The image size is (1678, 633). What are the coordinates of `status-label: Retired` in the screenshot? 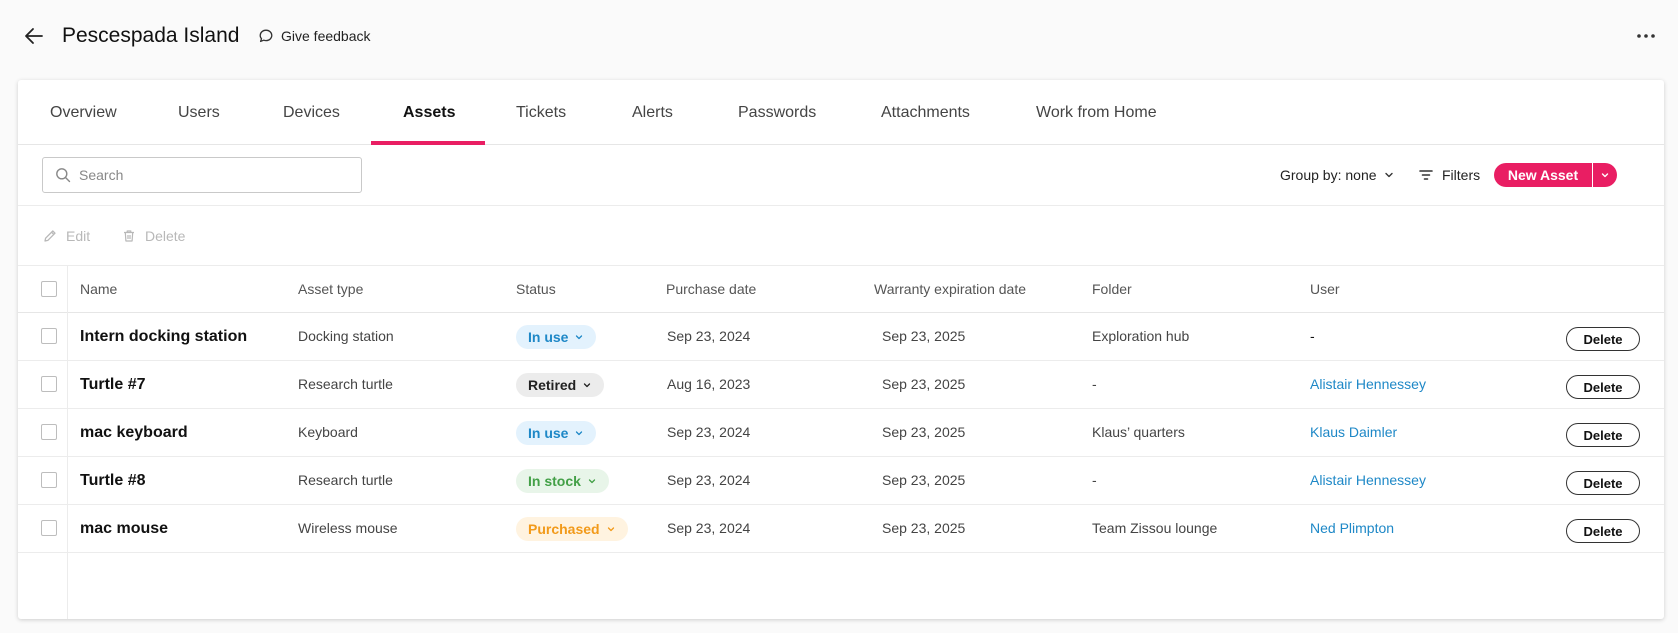 It's located at (552, 385).